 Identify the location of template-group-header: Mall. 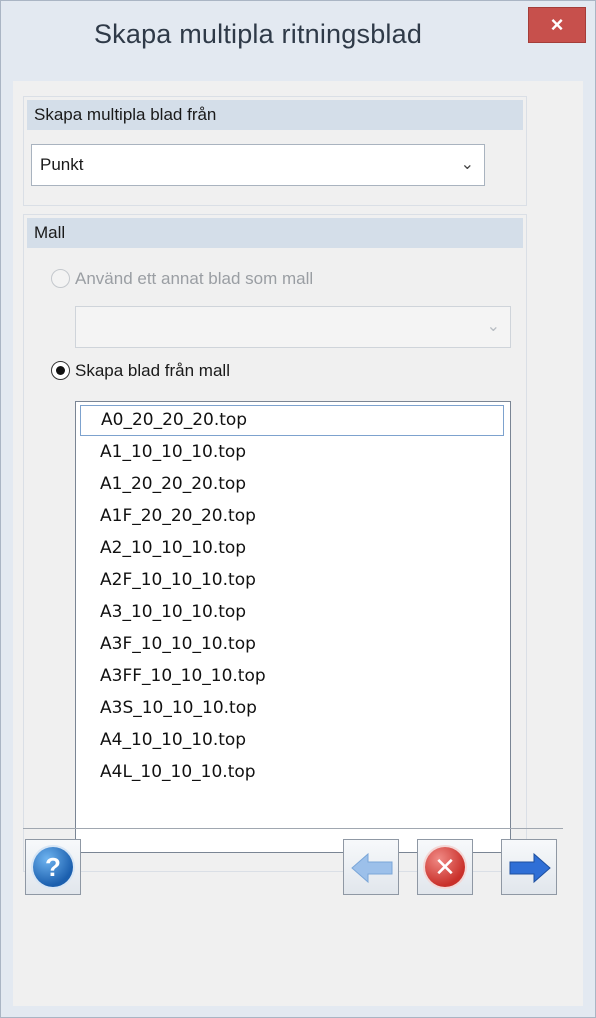
(275, 233).